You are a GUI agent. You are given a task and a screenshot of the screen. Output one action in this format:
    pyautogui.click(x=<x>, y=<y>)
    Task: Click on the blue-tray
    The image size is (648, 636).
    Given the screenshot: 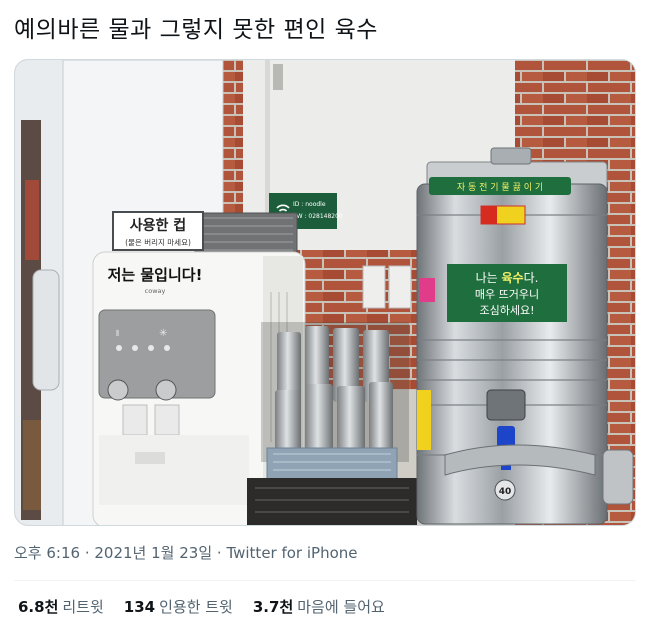 What is the action you would take?
    pyautogui.click(x=332, y=464)
    